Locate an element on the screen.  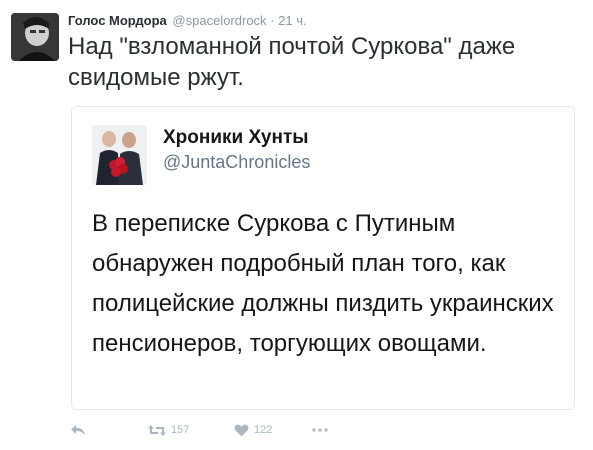
reply-button is located at coordinates (78, 430).